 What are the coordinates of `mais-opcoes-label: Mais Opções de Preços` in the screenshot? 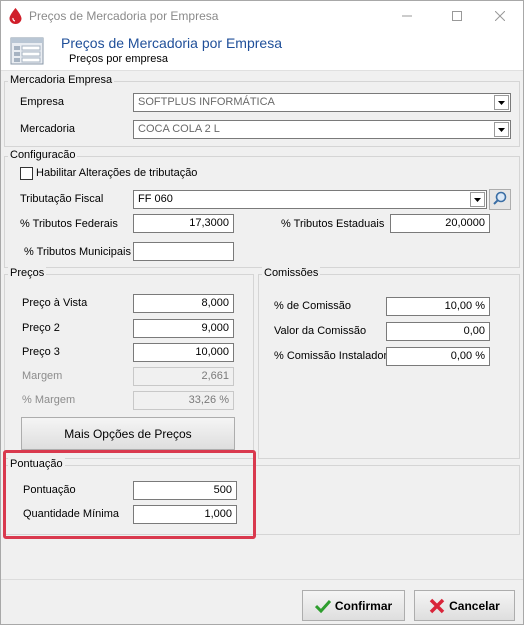 It's located at (128, 433).